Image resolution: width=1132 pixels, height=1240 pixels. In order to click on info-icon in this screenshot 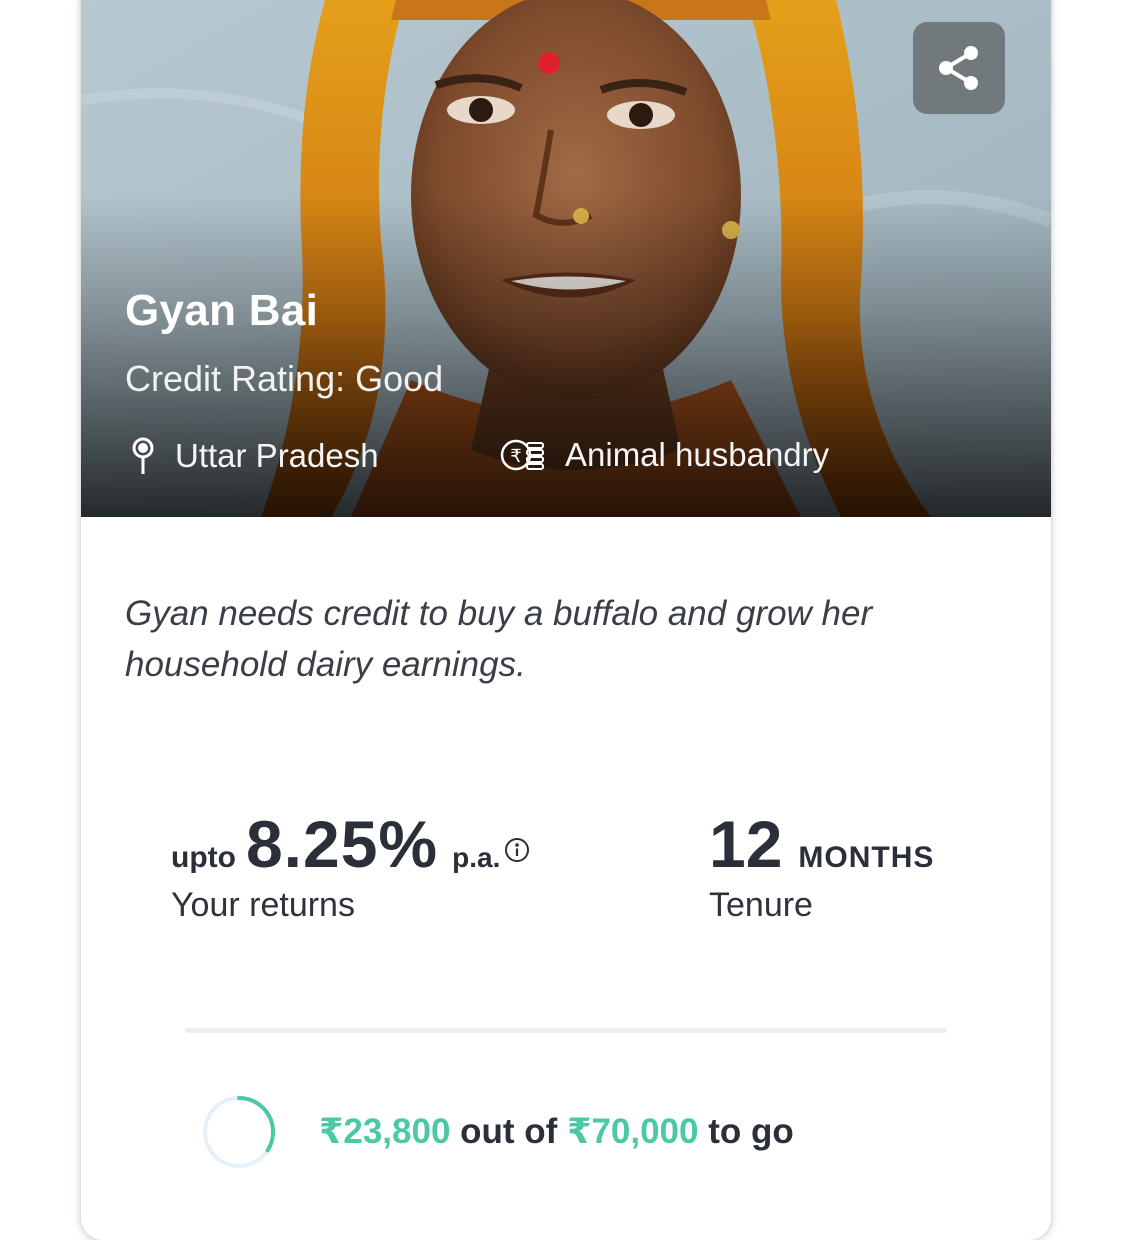, I will do `click(517, 852)`.